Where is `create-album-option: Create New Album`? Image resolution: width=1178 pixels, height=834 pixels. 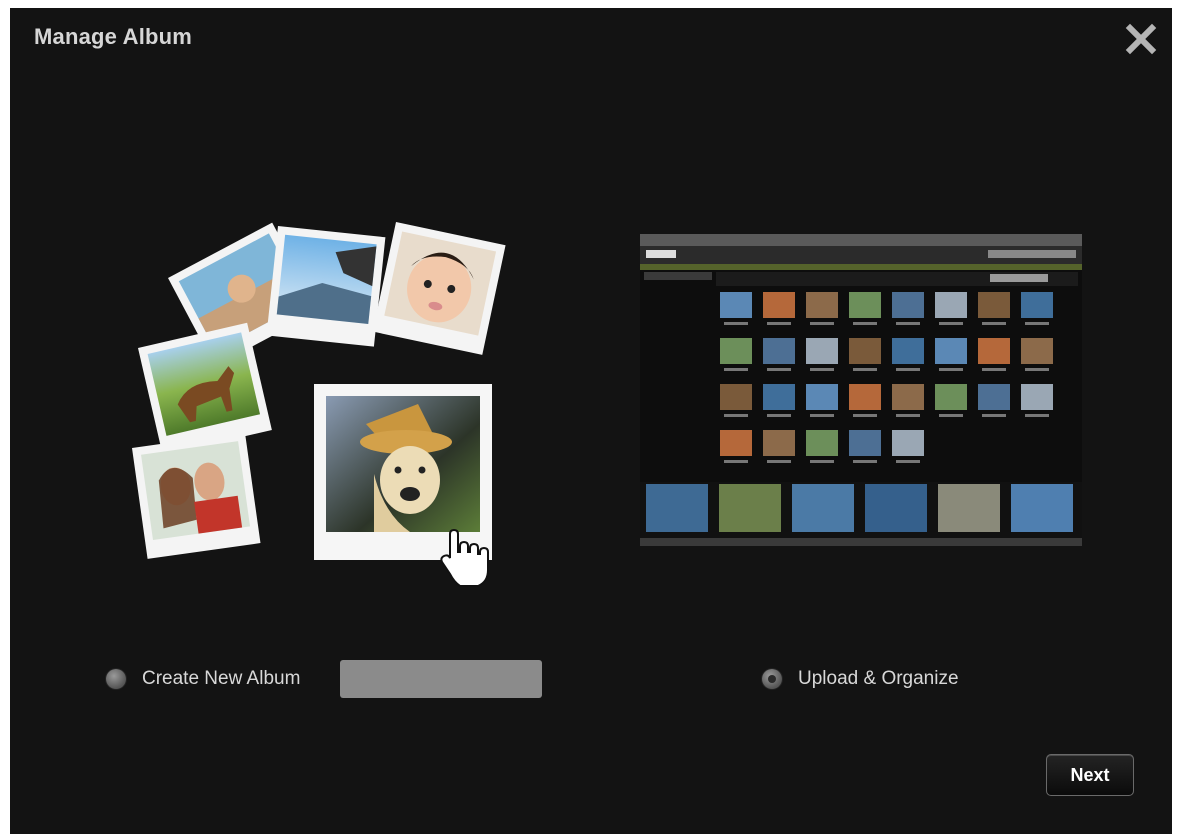 create-album-option: Create New Album is located at coordinates (203, 679).